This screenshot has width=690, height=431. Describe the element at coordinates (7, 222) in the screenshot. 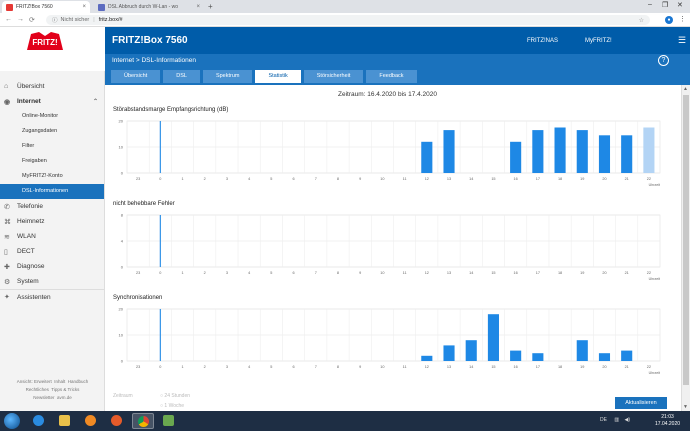

I see `network-icon: ⌘` at that location.